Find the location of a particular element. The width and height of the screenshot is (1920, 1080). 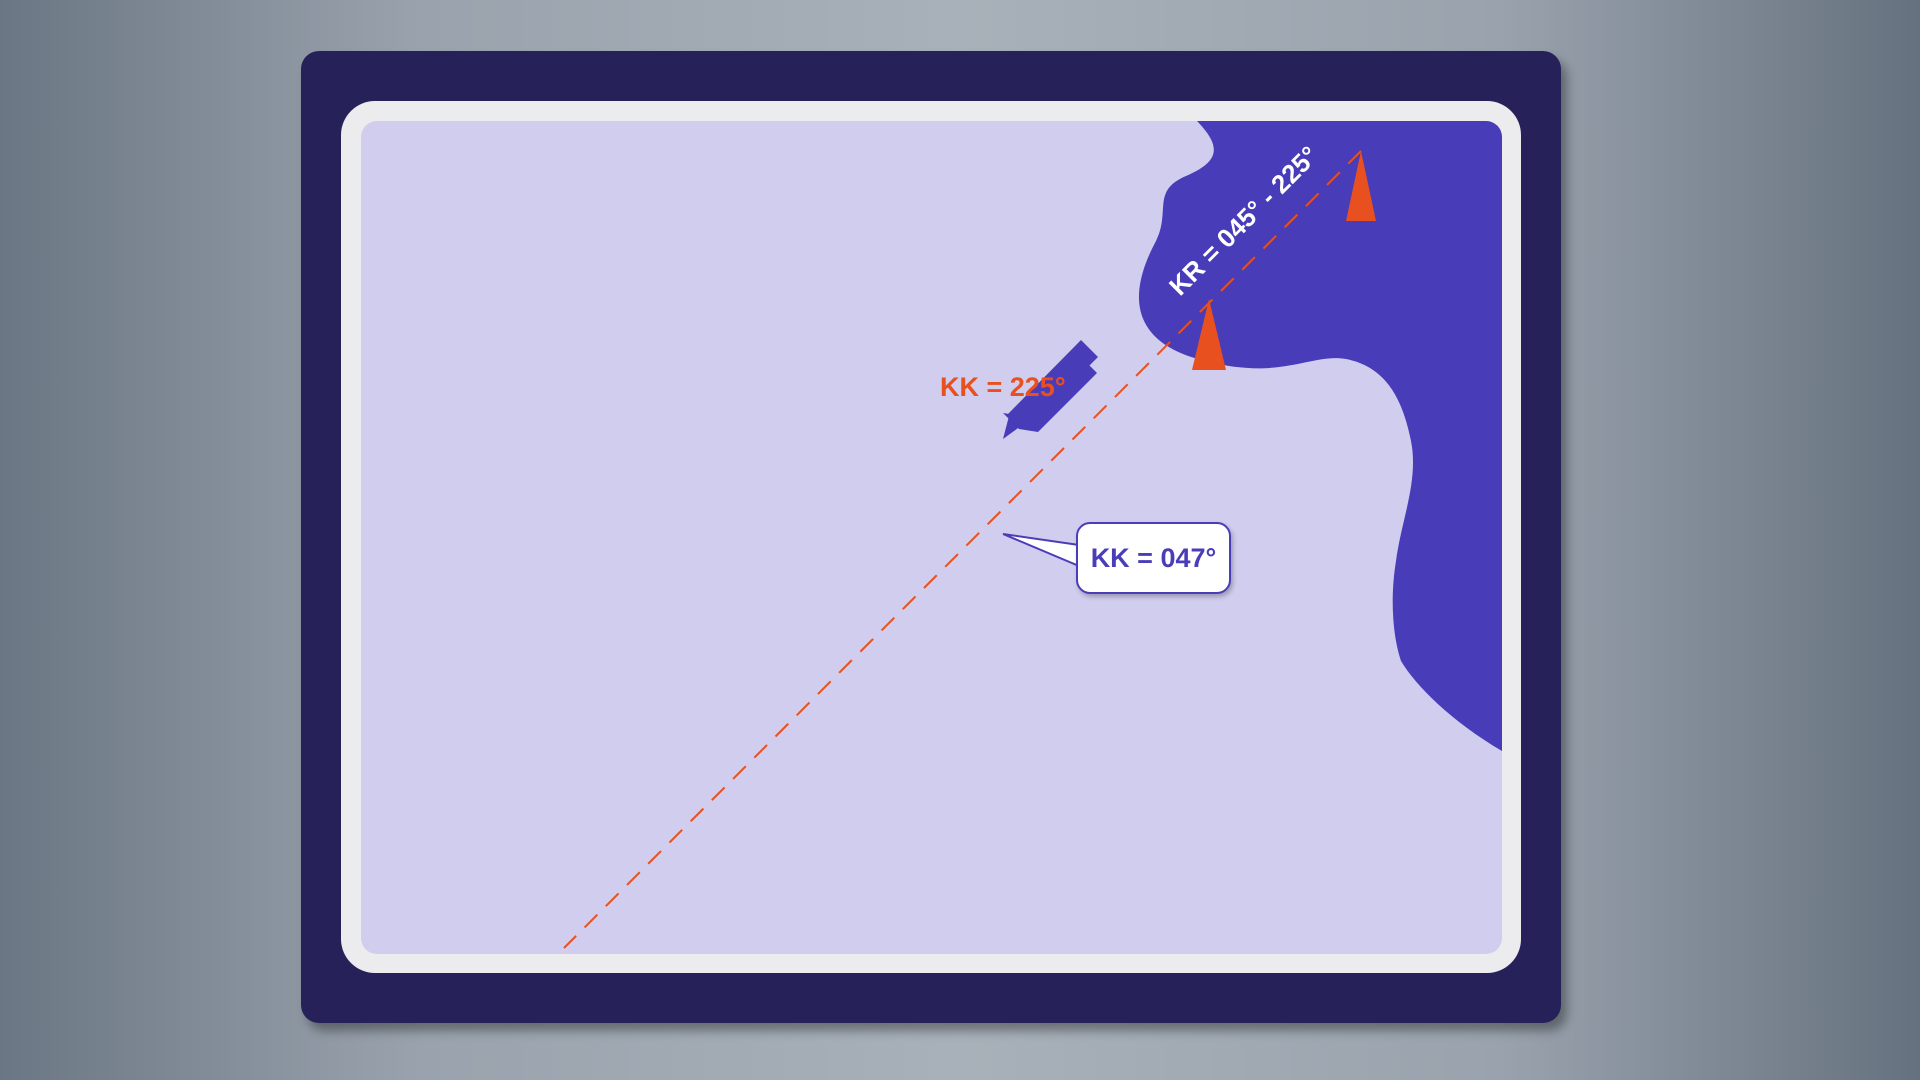

heading-callout: KK = 047° is located at coordinates (1153, 558).